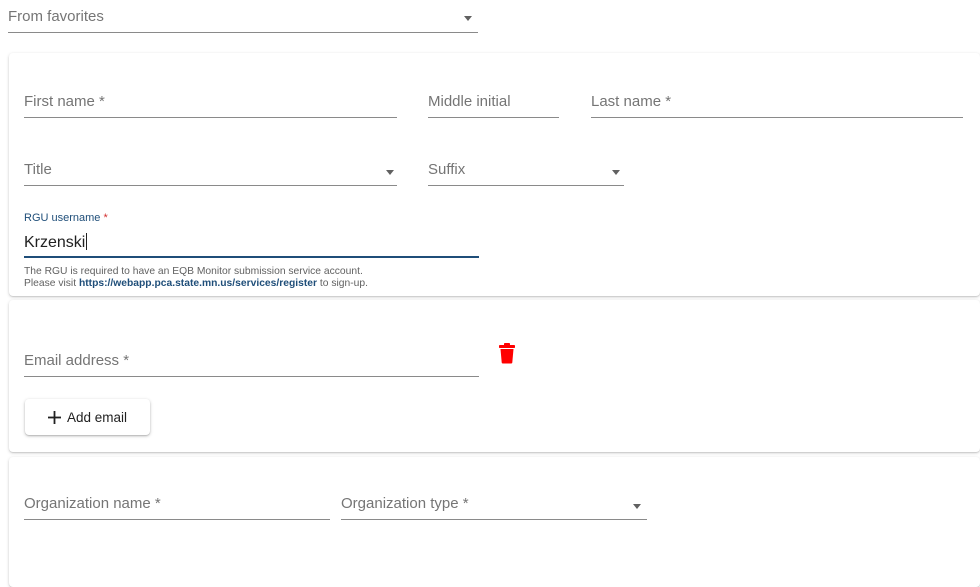 The image size is (980, 587). Describe the element at coordinates (494, 504) in the screenshot. I see `organization-type-select: Organization type *` at that location.